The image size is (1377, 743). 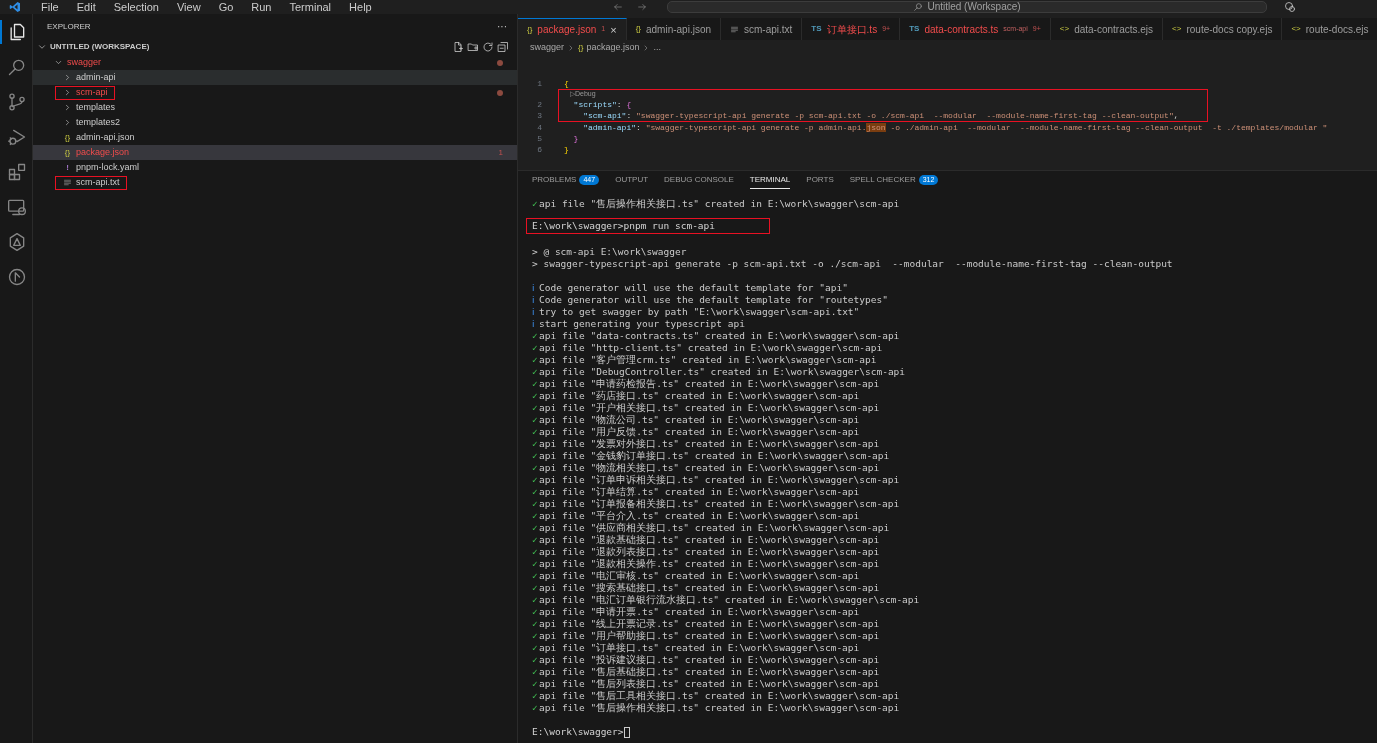 I want to click on line-number: 3, so click(x=539, y=115).